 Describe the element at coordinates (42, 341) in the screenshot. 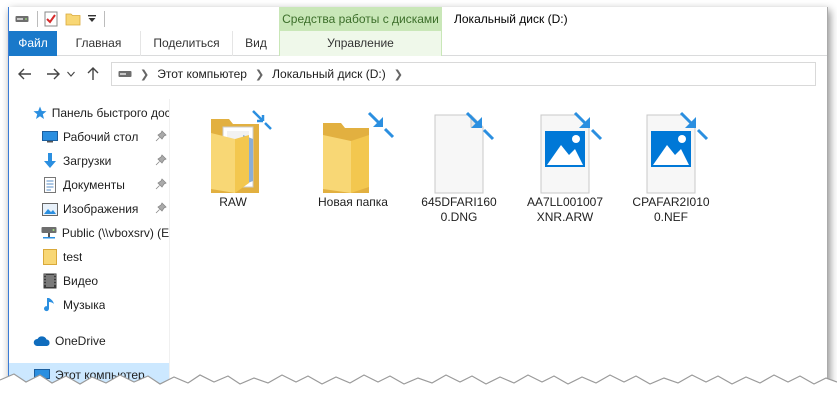

I see `cloud-icon` at that location.